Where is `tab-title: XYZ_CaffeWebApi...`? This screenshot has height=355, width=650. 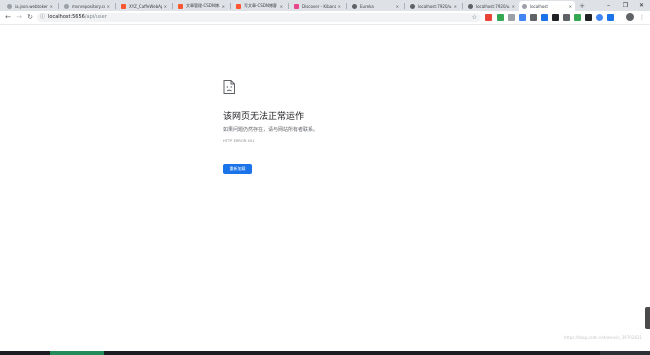
tab-title: XYZ_CaffeWebApi... is located at coordinates (145, 6).